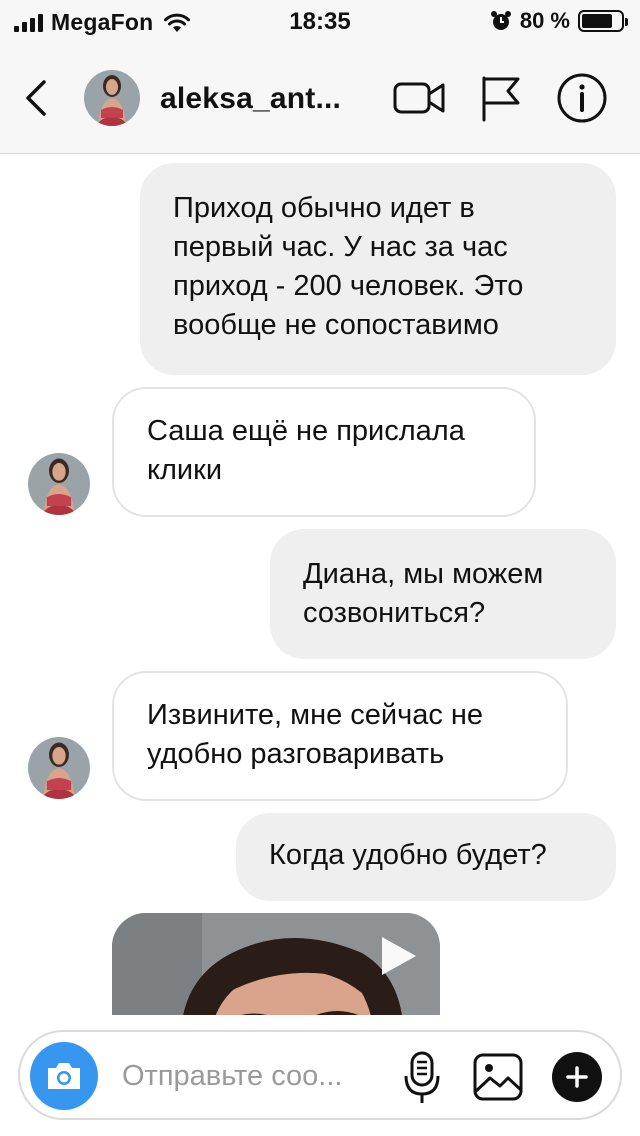  I want to click on plus-icon, so click(577, 1077).